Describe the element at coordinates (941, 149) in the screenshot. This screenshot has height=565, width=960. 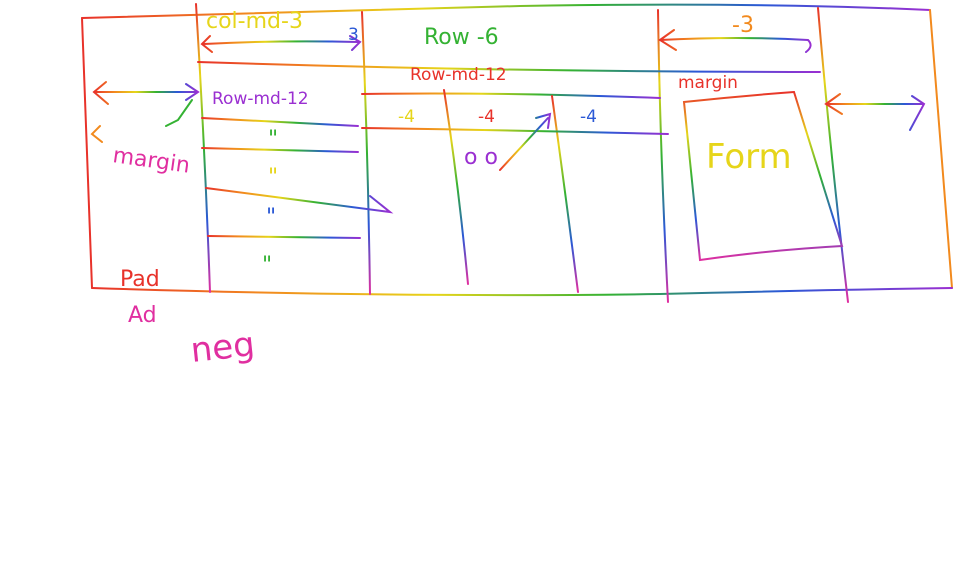
I see `outer-container-right` at that location.